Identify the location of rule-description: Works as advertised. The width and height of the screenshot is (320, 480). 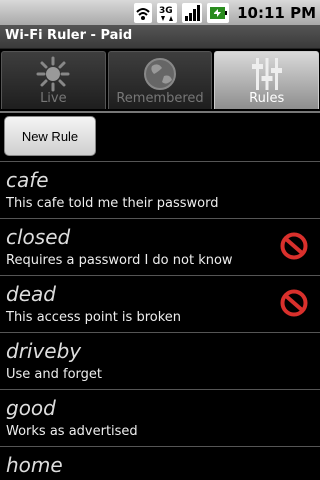
(72, 431).